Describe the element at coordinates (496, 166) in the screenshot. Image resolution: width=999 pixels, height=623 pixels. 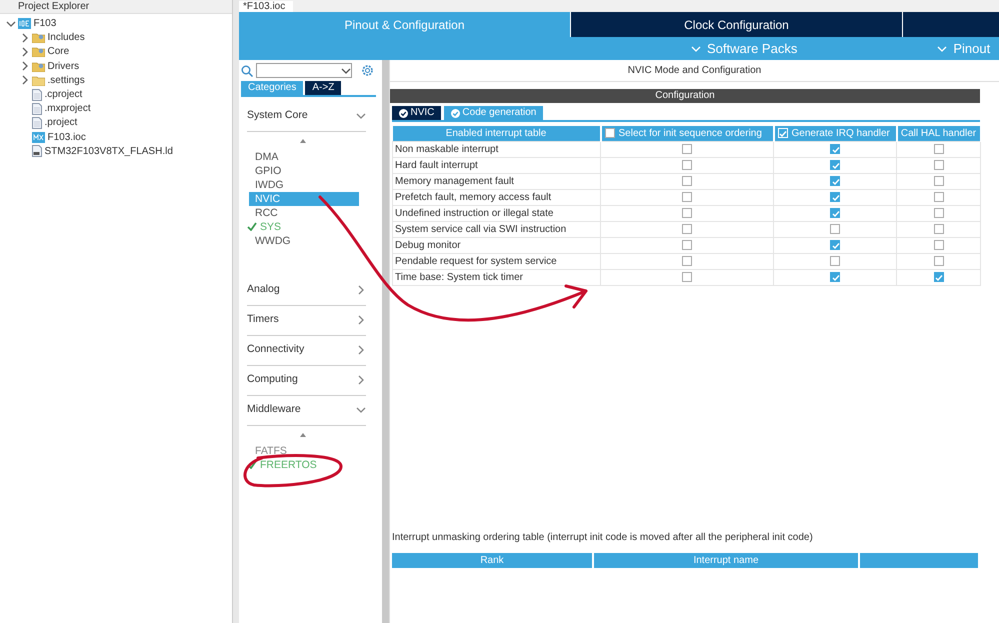
I see `table-cell: Hard fault interrupt` at that location.